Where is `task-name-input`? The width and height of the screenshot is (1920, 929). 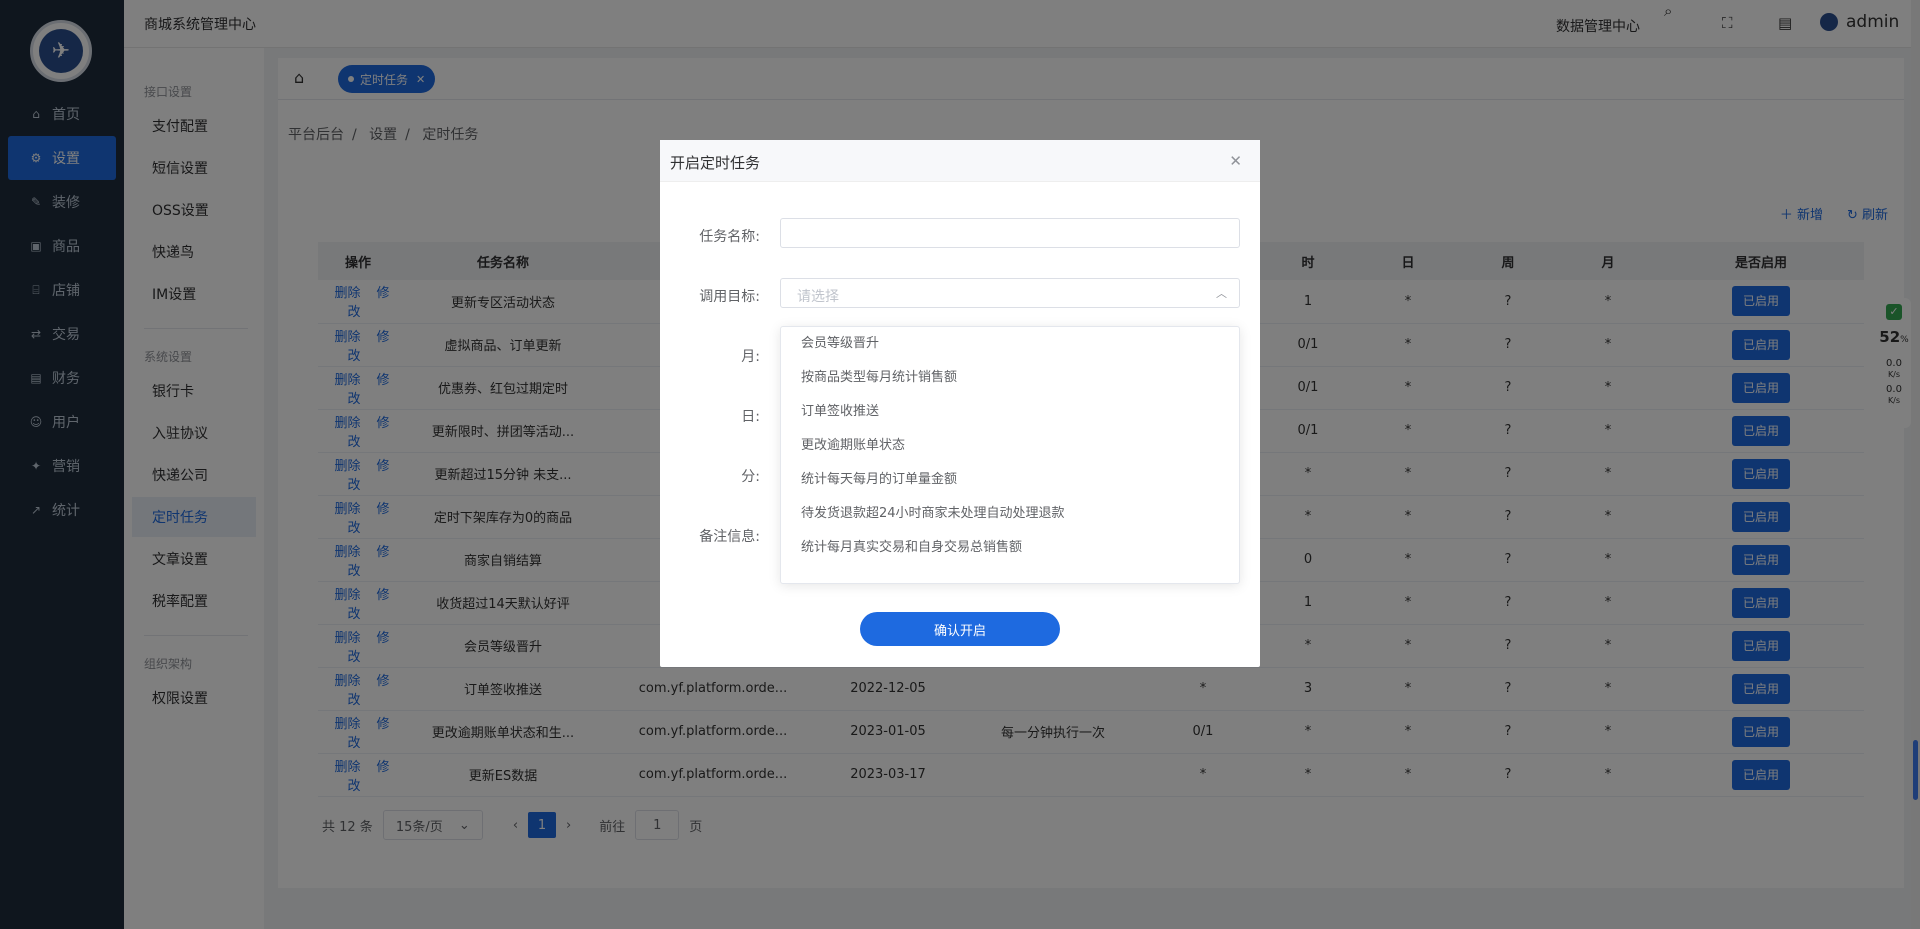
task-name-input is located at coordinates (1010, 233).